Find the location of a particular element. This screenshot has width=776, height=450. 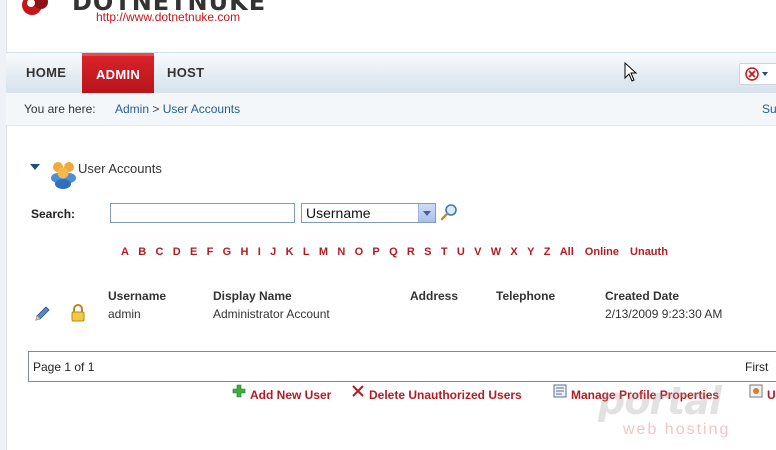

col-header-address: Address is located at coordinates (434, 296).